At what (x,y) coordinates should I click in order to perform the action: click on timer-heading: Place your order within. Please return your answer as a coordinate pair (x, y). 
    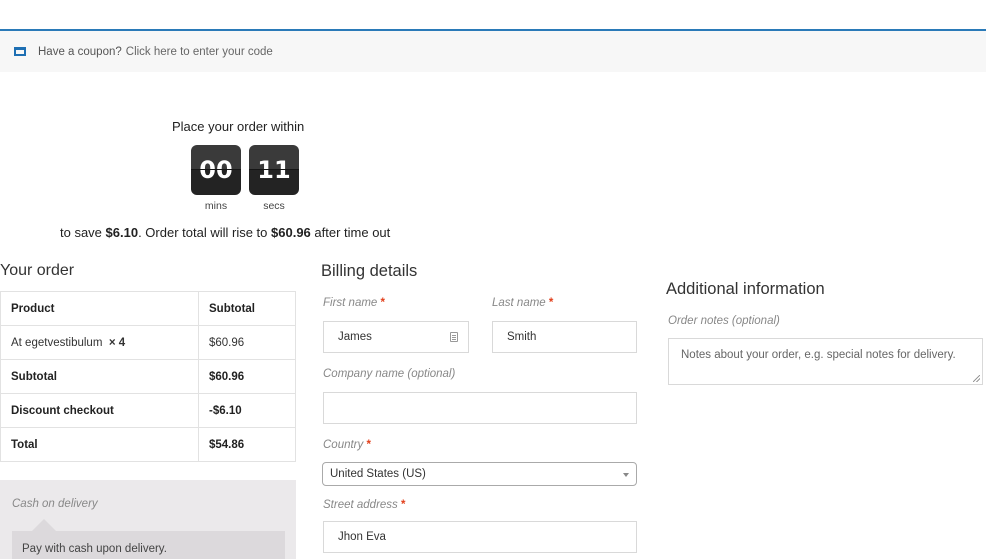
    Looking at the image, I should click on (238, 126).